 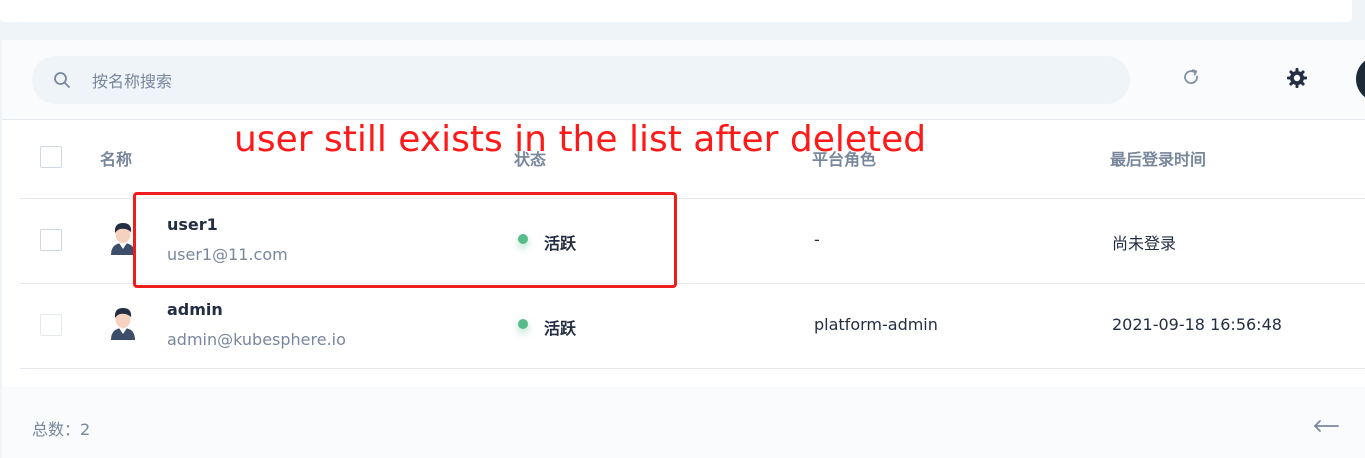 I want to click on user-name-link: admin, so click(x=195, y=309).